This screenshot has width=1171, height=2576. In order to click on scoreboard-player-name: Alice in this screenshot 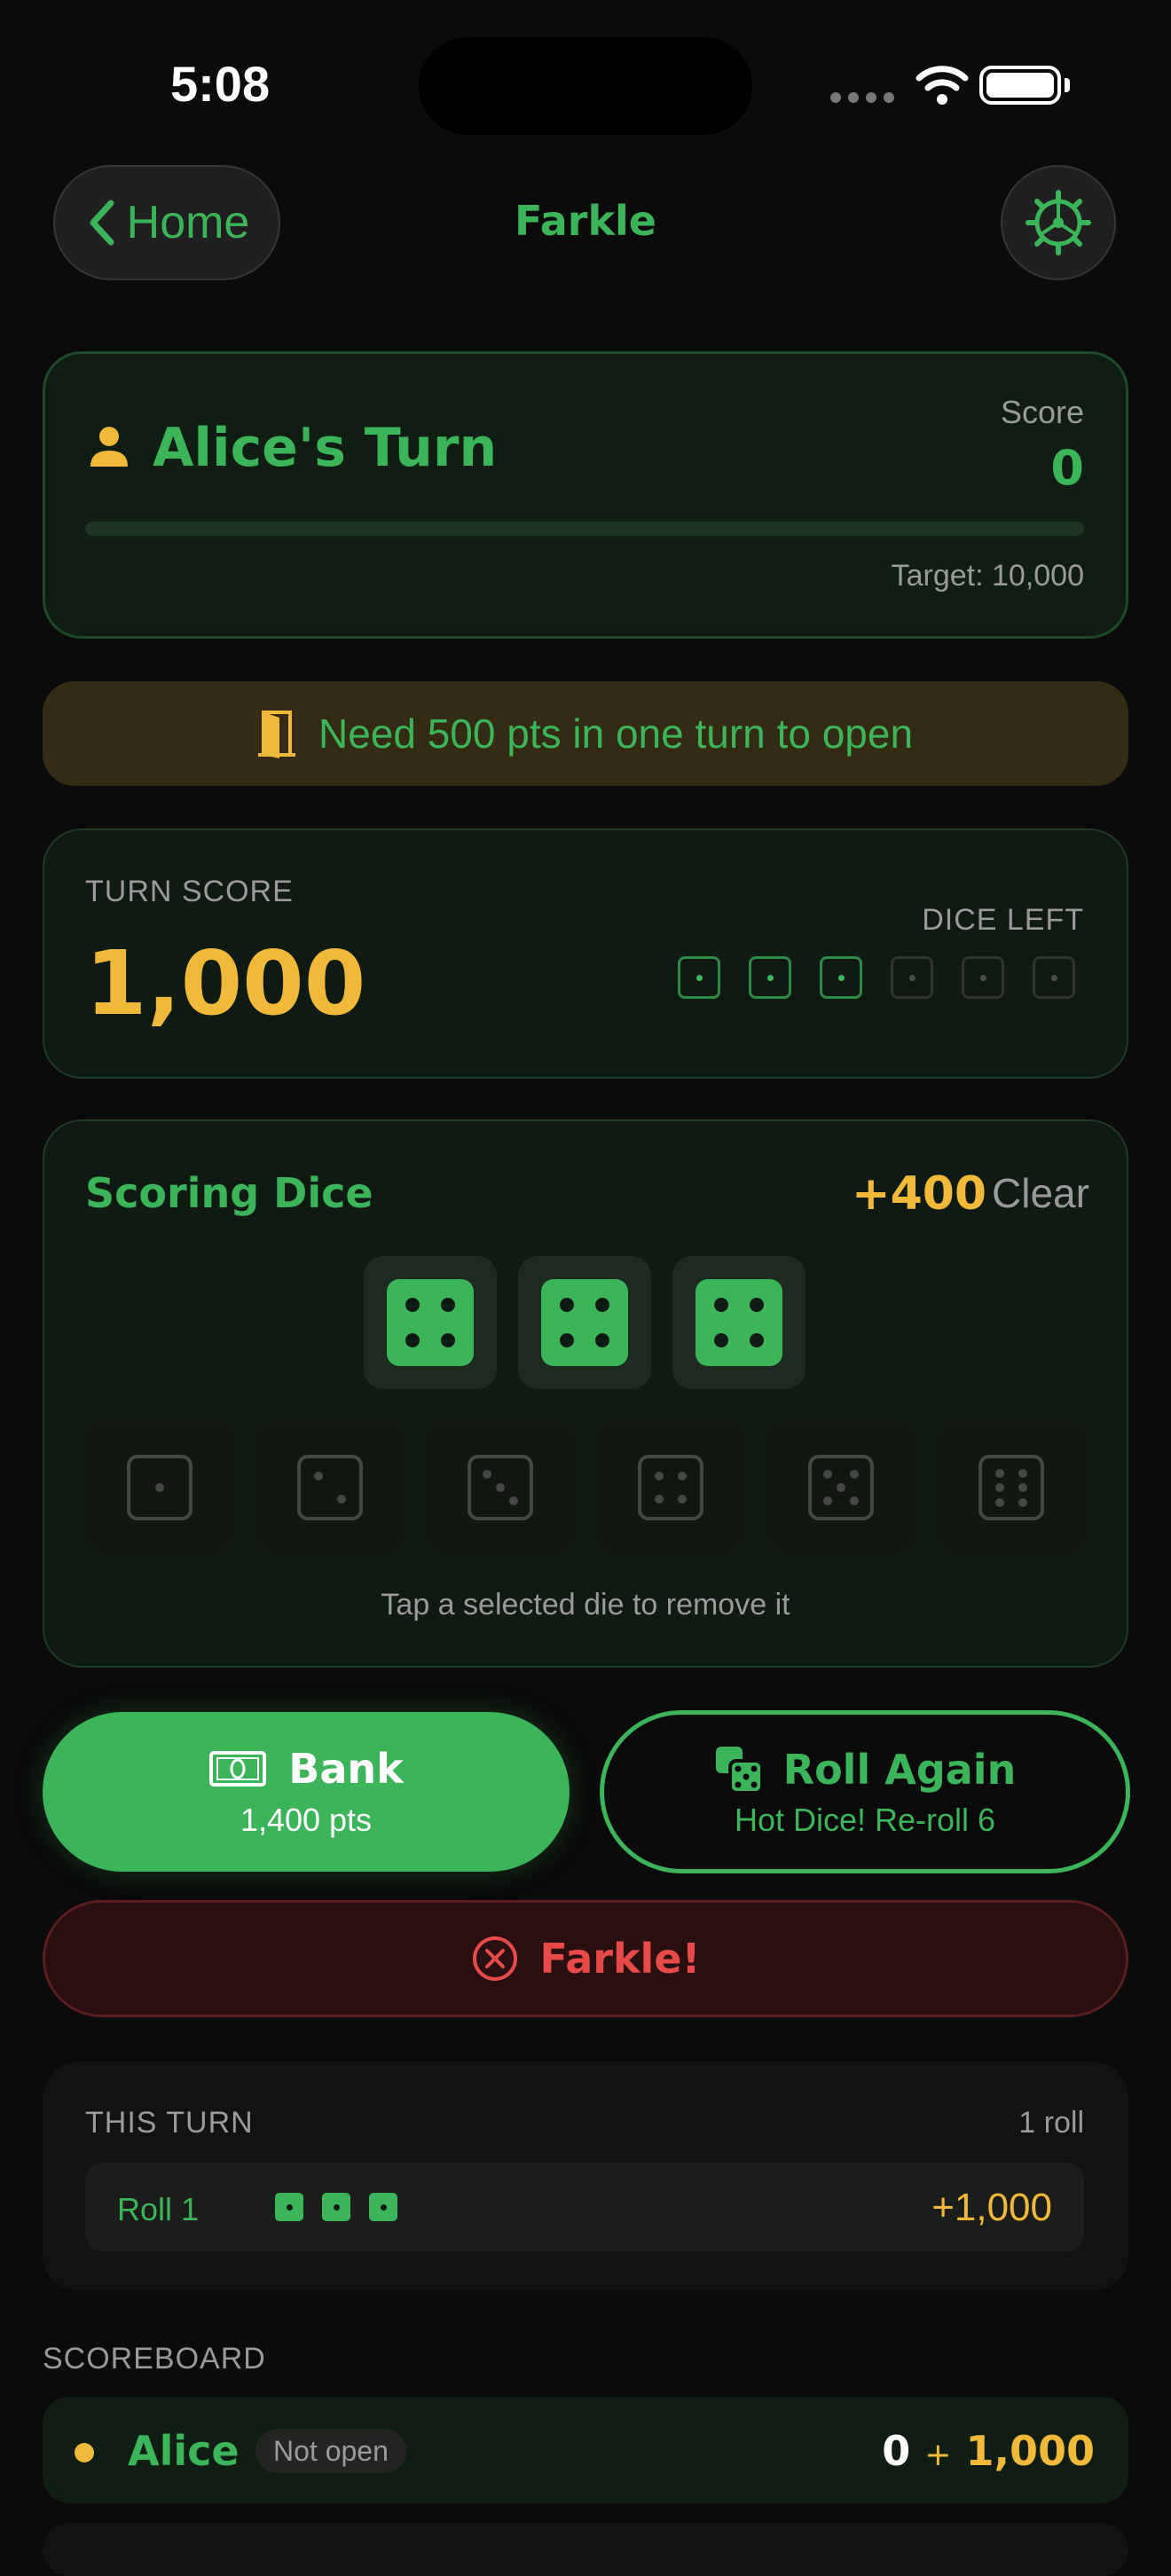, I will do `click(184, 2451)`.